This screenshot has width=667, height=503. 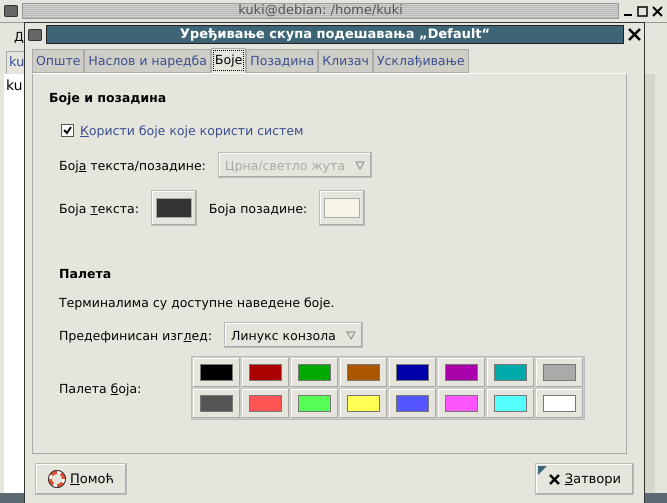 What do you see at coordinates (320, 11) in the screenshot?
I see `window-title: kuki@debian: /home/kuki` at bounding box center [320, 11].